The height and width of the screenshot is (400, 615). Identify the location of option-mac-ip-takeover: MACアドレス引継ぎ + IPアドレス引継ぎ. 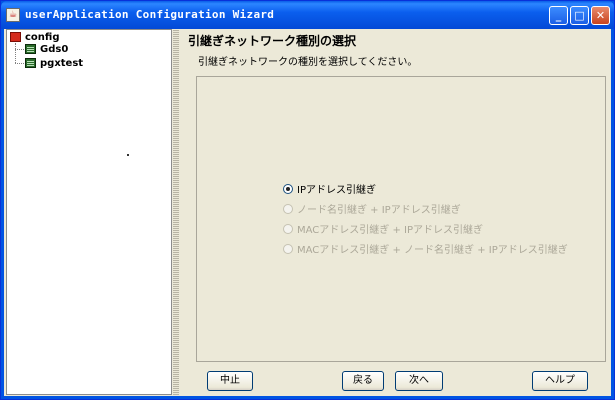
(383, 231).